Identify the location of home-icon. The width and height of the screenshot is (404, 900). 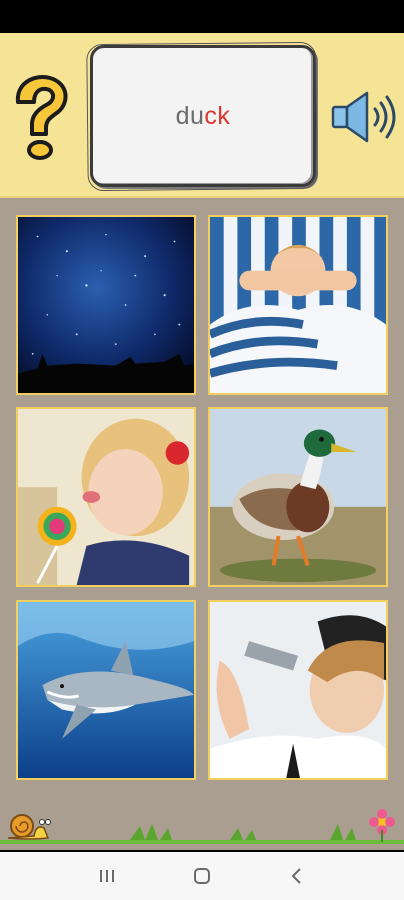
(202, 876).